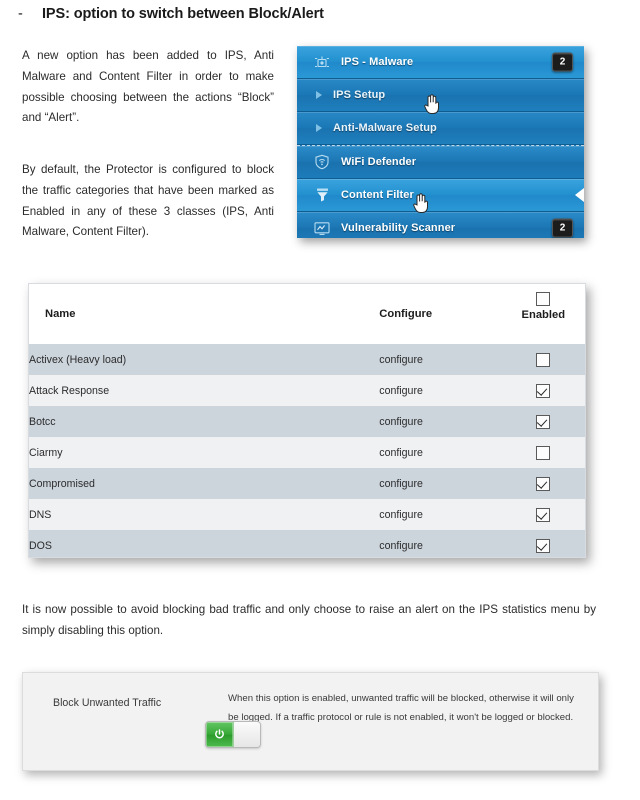 Image resolution: width=640 pixels, height=800 pixels. Describe the element at coordinates (359, 95) in the screenshot. I see `menu-item-label: IPS Setup` at that location.